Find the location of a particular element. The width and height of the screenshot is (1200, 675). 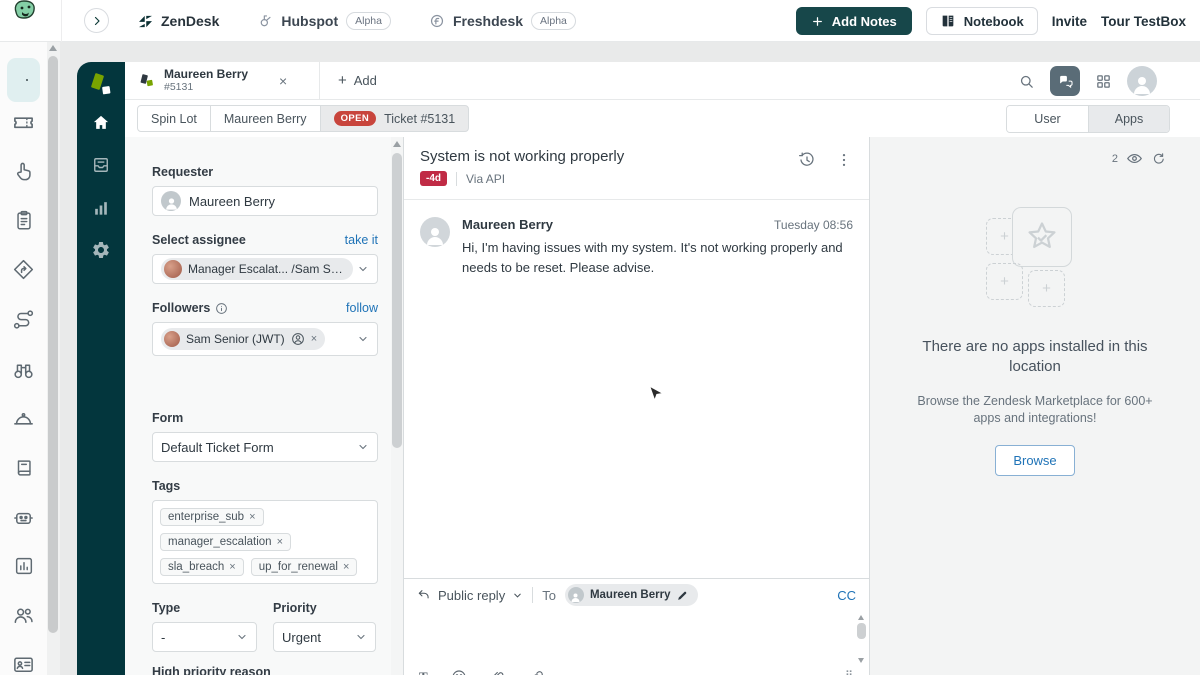

info-icon is located at coordinates (221, 308).